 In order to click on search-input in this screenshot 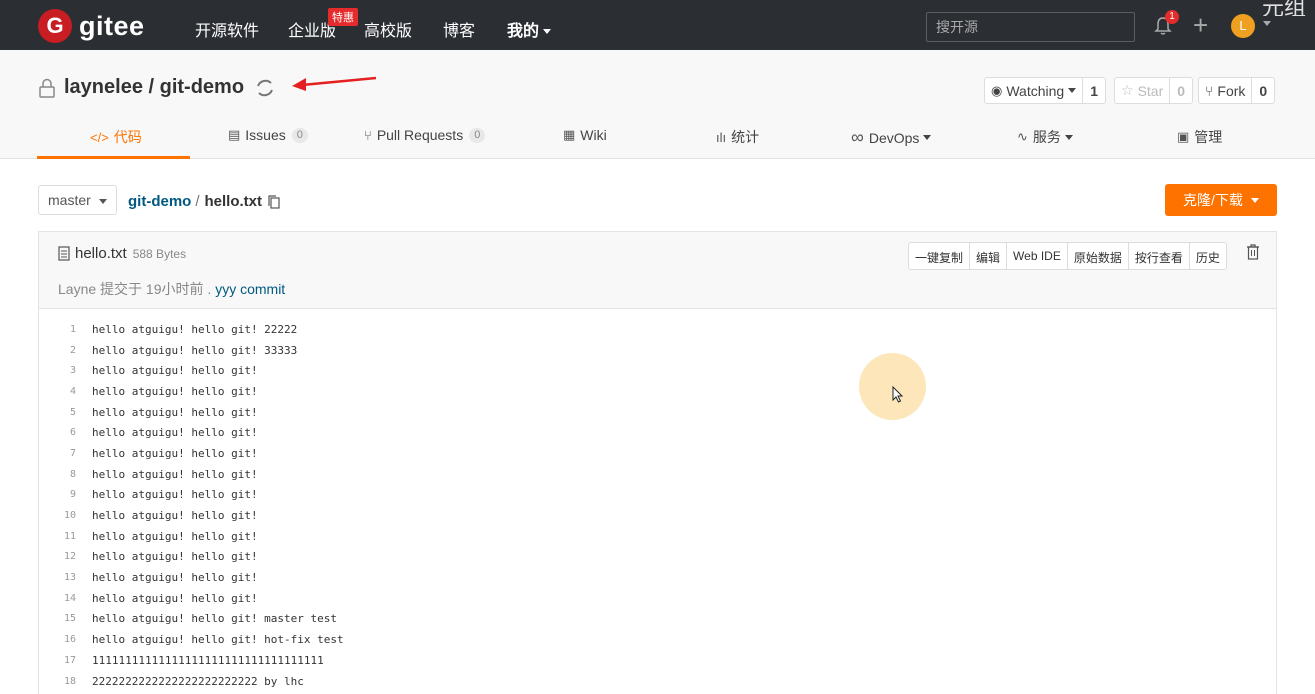, I will do `click(1030, 27)`.